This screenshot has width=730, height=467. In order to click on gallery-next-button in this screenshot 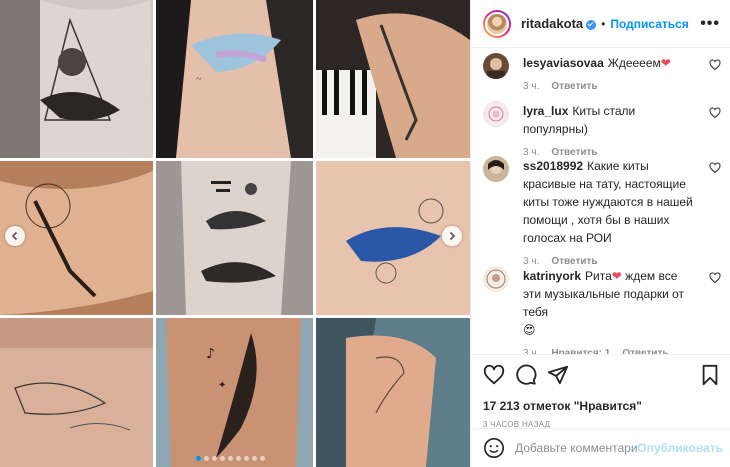, I will do `click(452, 236)`.